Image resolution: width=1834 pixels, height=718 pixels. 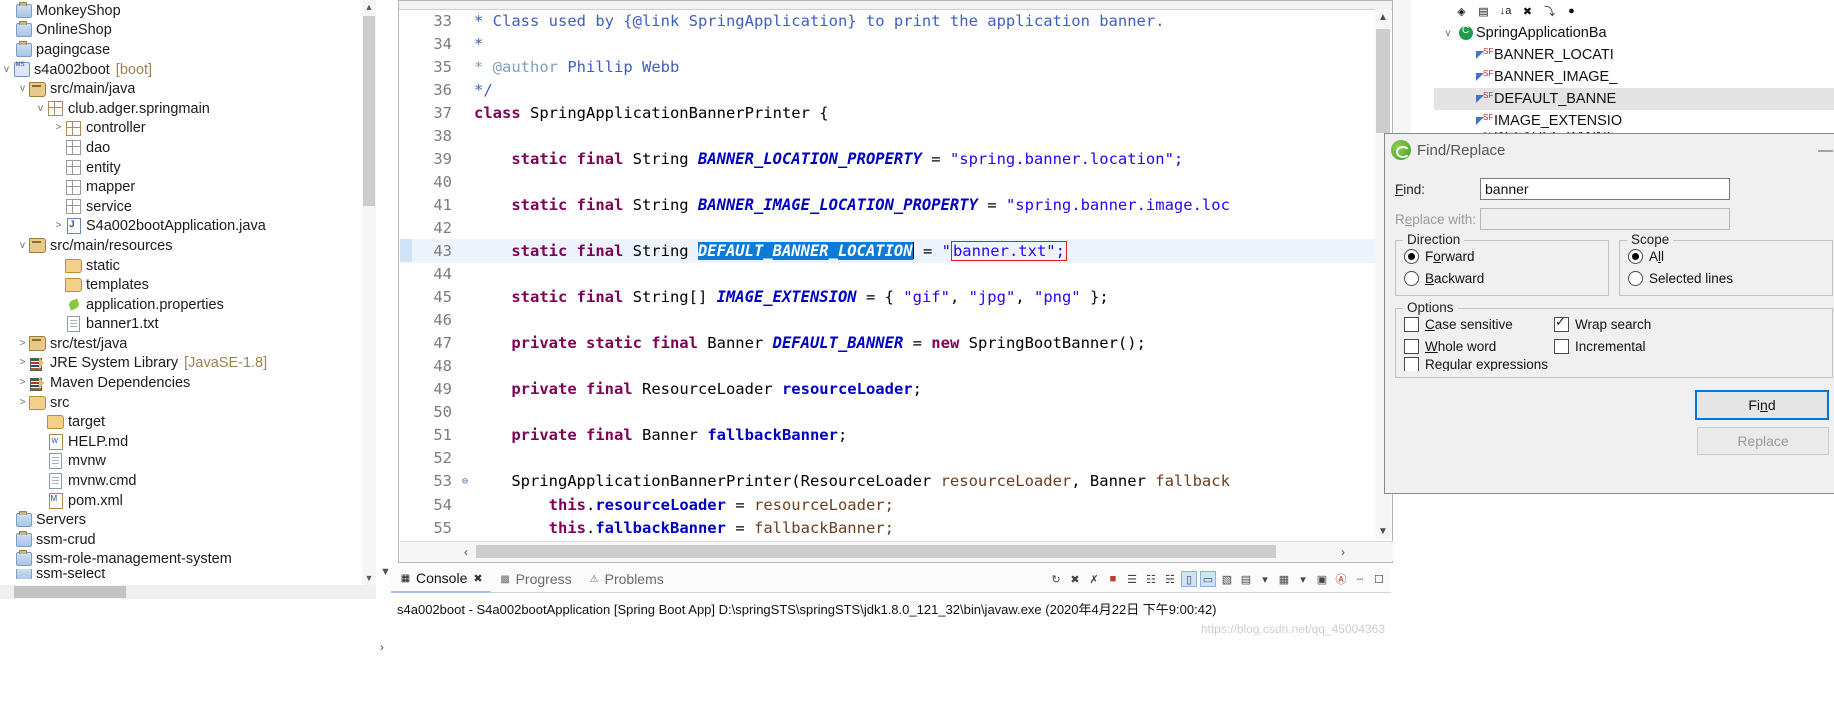 I want to click on remove-all-launches-icon: ✗, so click(x=1094, y=579).